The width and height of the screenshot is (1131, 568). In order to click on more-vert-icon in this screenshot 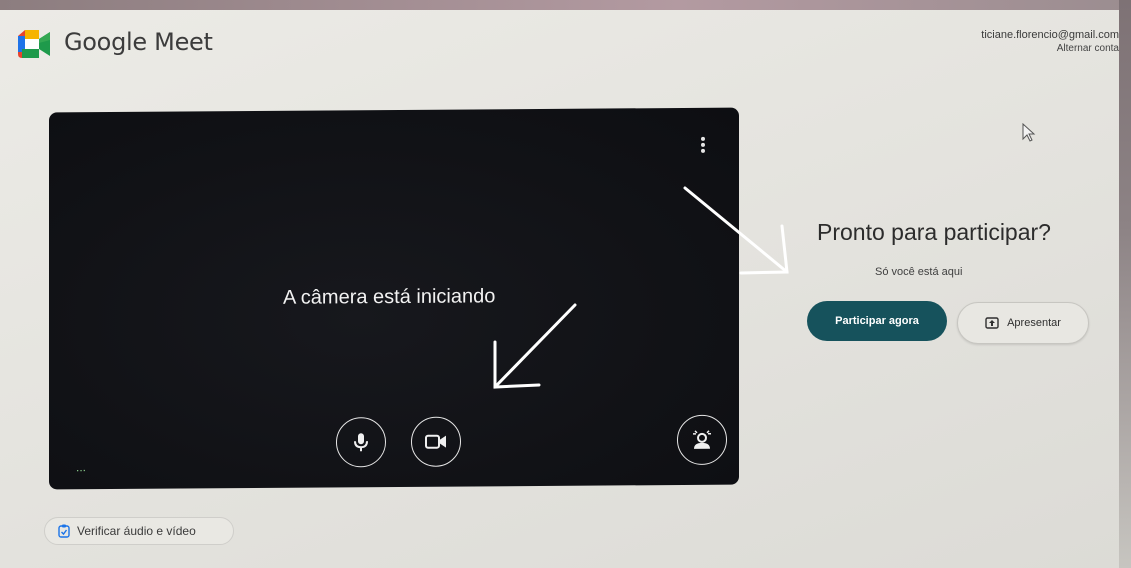, I will do `click(703, 145)`.